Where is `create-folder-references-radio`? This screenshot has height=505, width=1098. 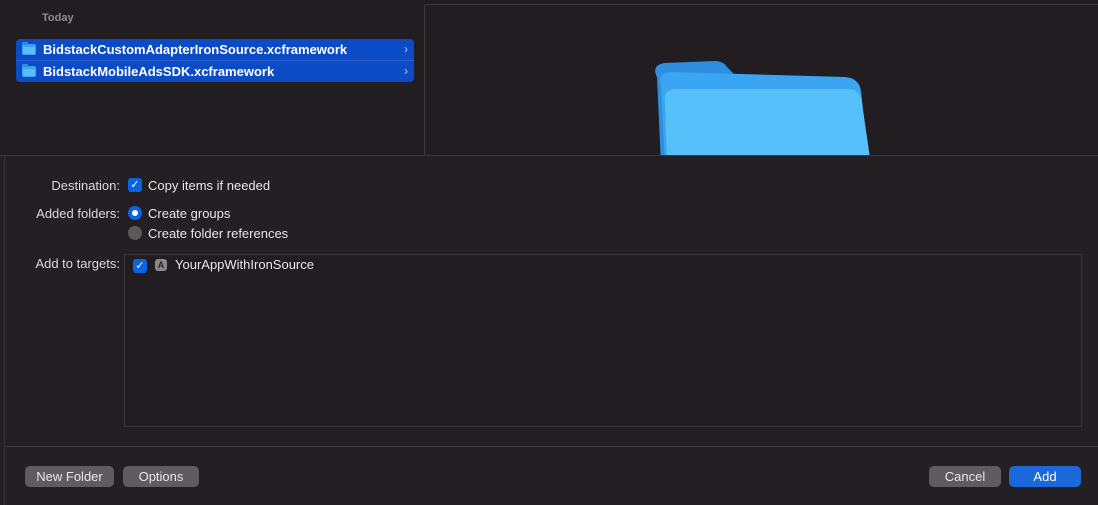 create-folder-references-radio is located at coordinates (135, 233).